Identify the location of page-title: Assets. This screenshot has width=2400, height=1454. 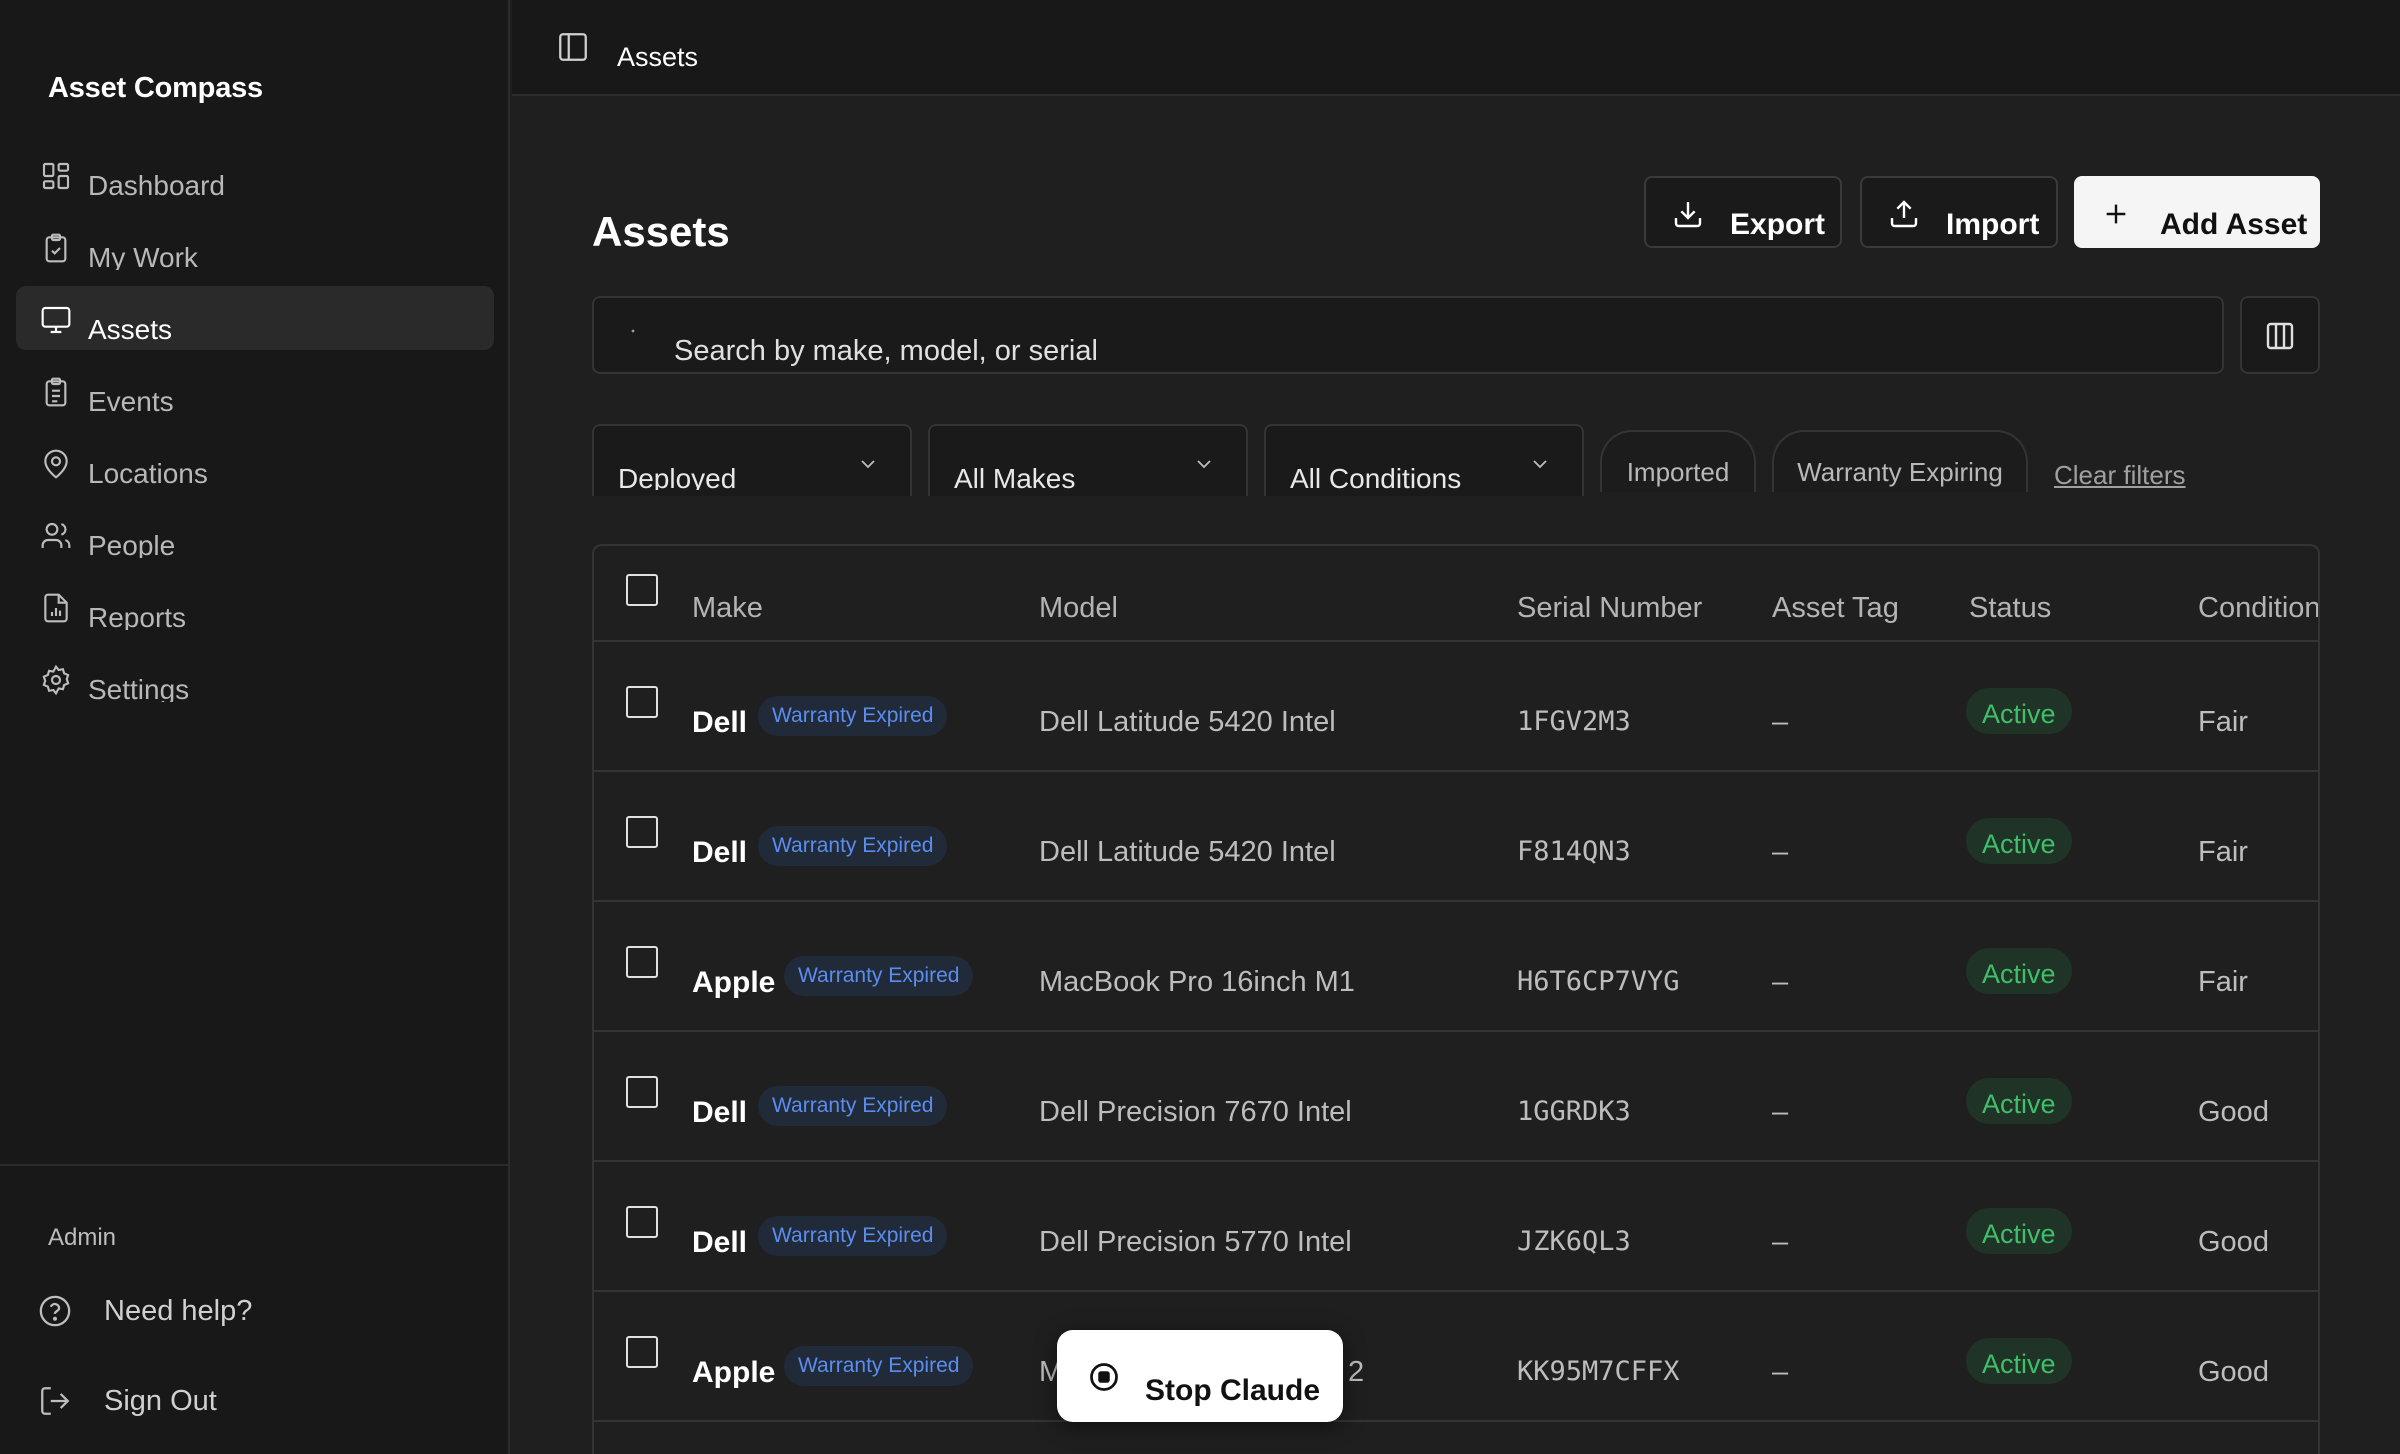
(661, 231).